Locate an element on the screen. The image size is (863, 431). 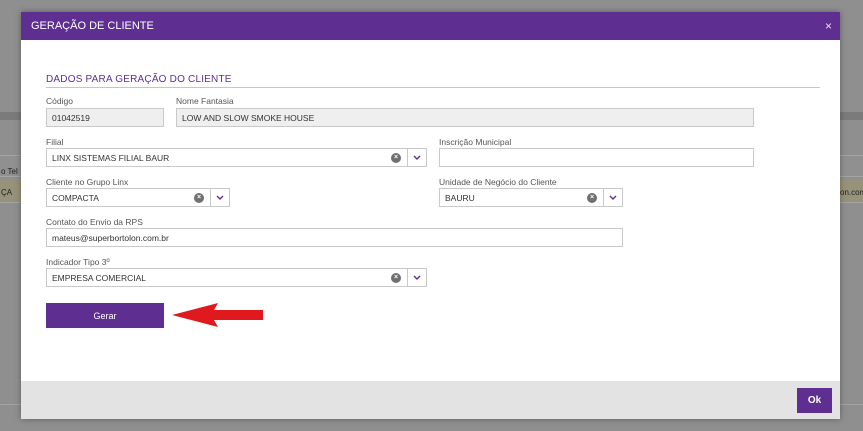
background-cell-text: ÇA is located at coordinates (7, 192).